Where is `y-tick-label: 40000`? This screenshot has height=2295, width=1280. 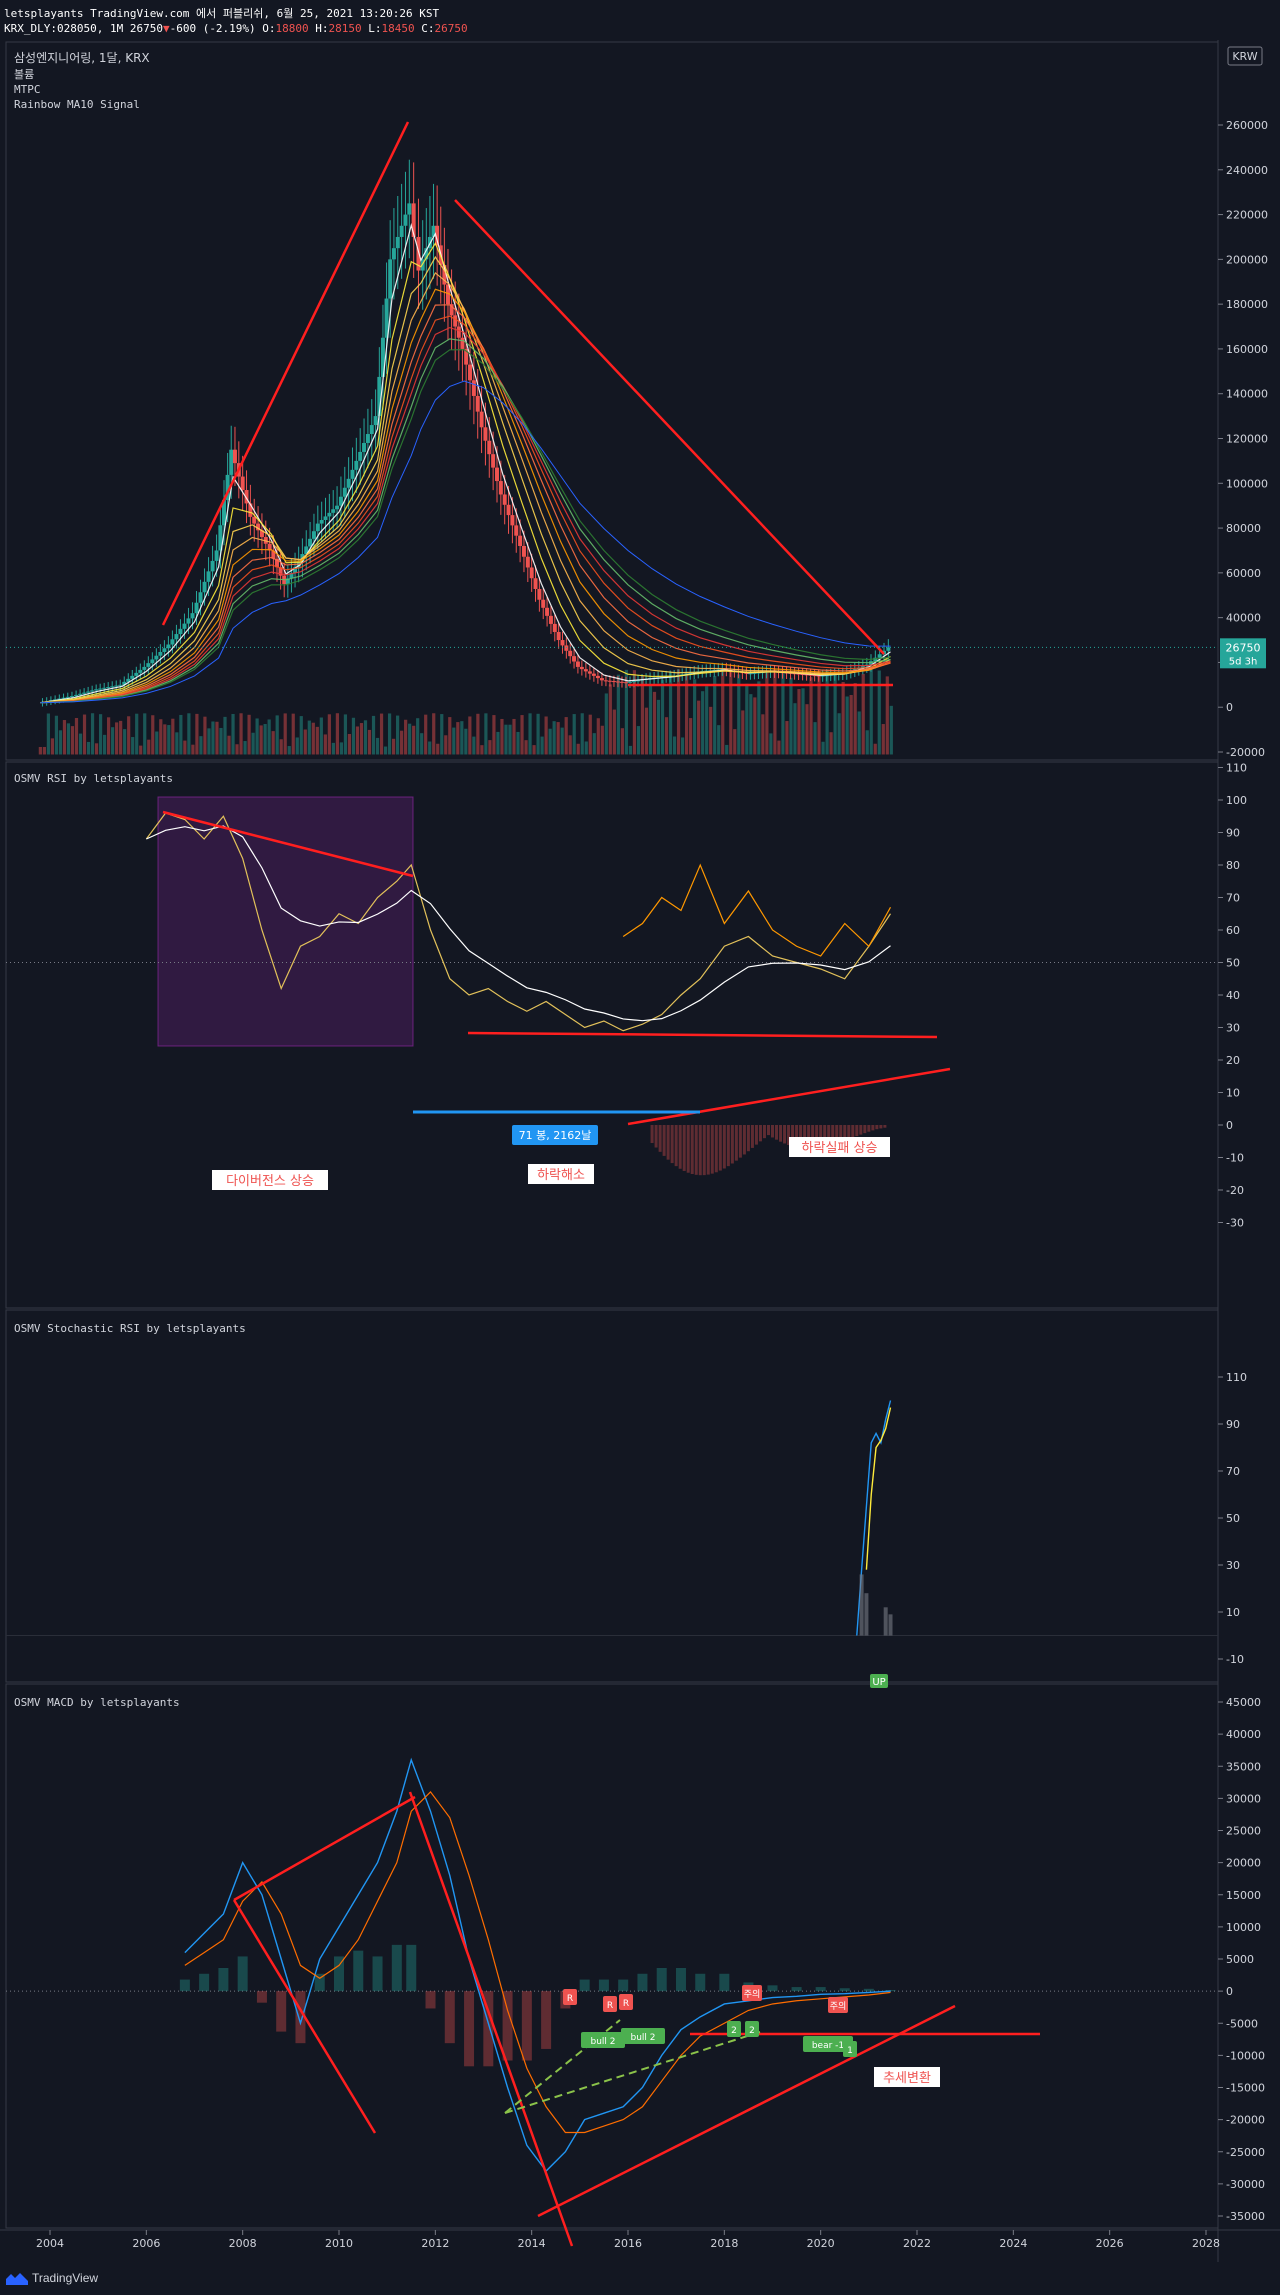 y-tick-label: 40000 is located at coordinates (1243, 618).